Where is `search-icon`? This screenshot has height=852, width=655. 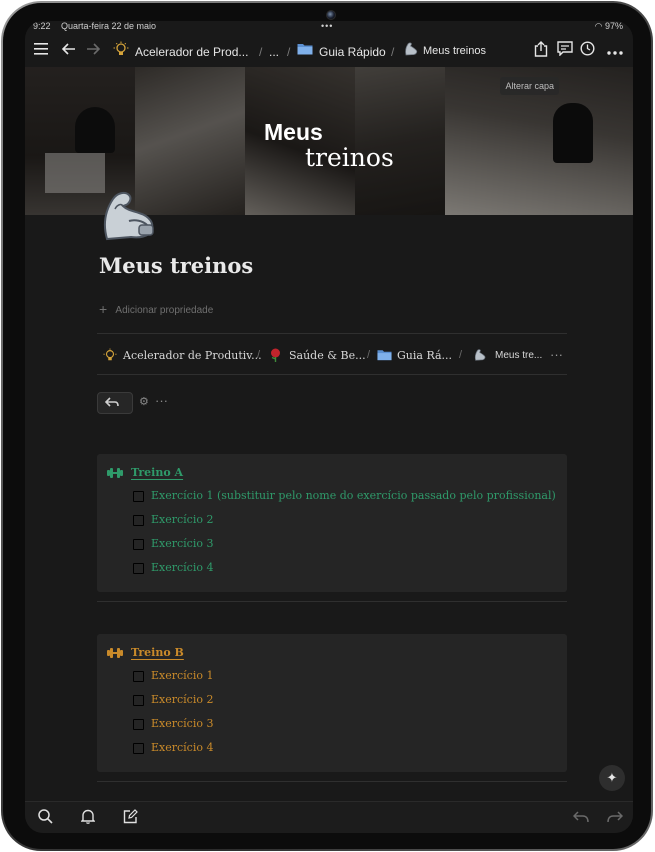 search-icon is located at coordinates (45, 819).